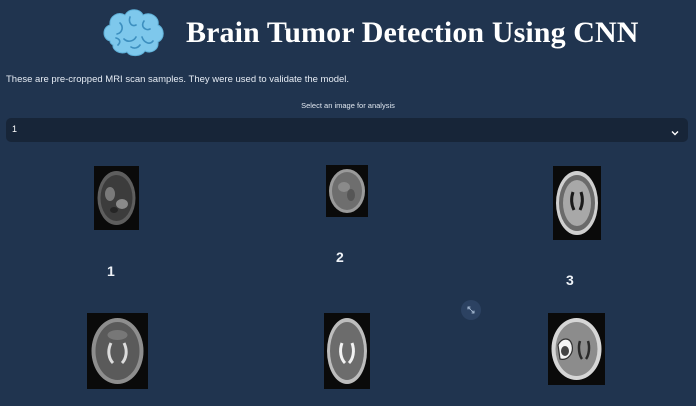  I want to click on expand-icon, so click(471, 310).